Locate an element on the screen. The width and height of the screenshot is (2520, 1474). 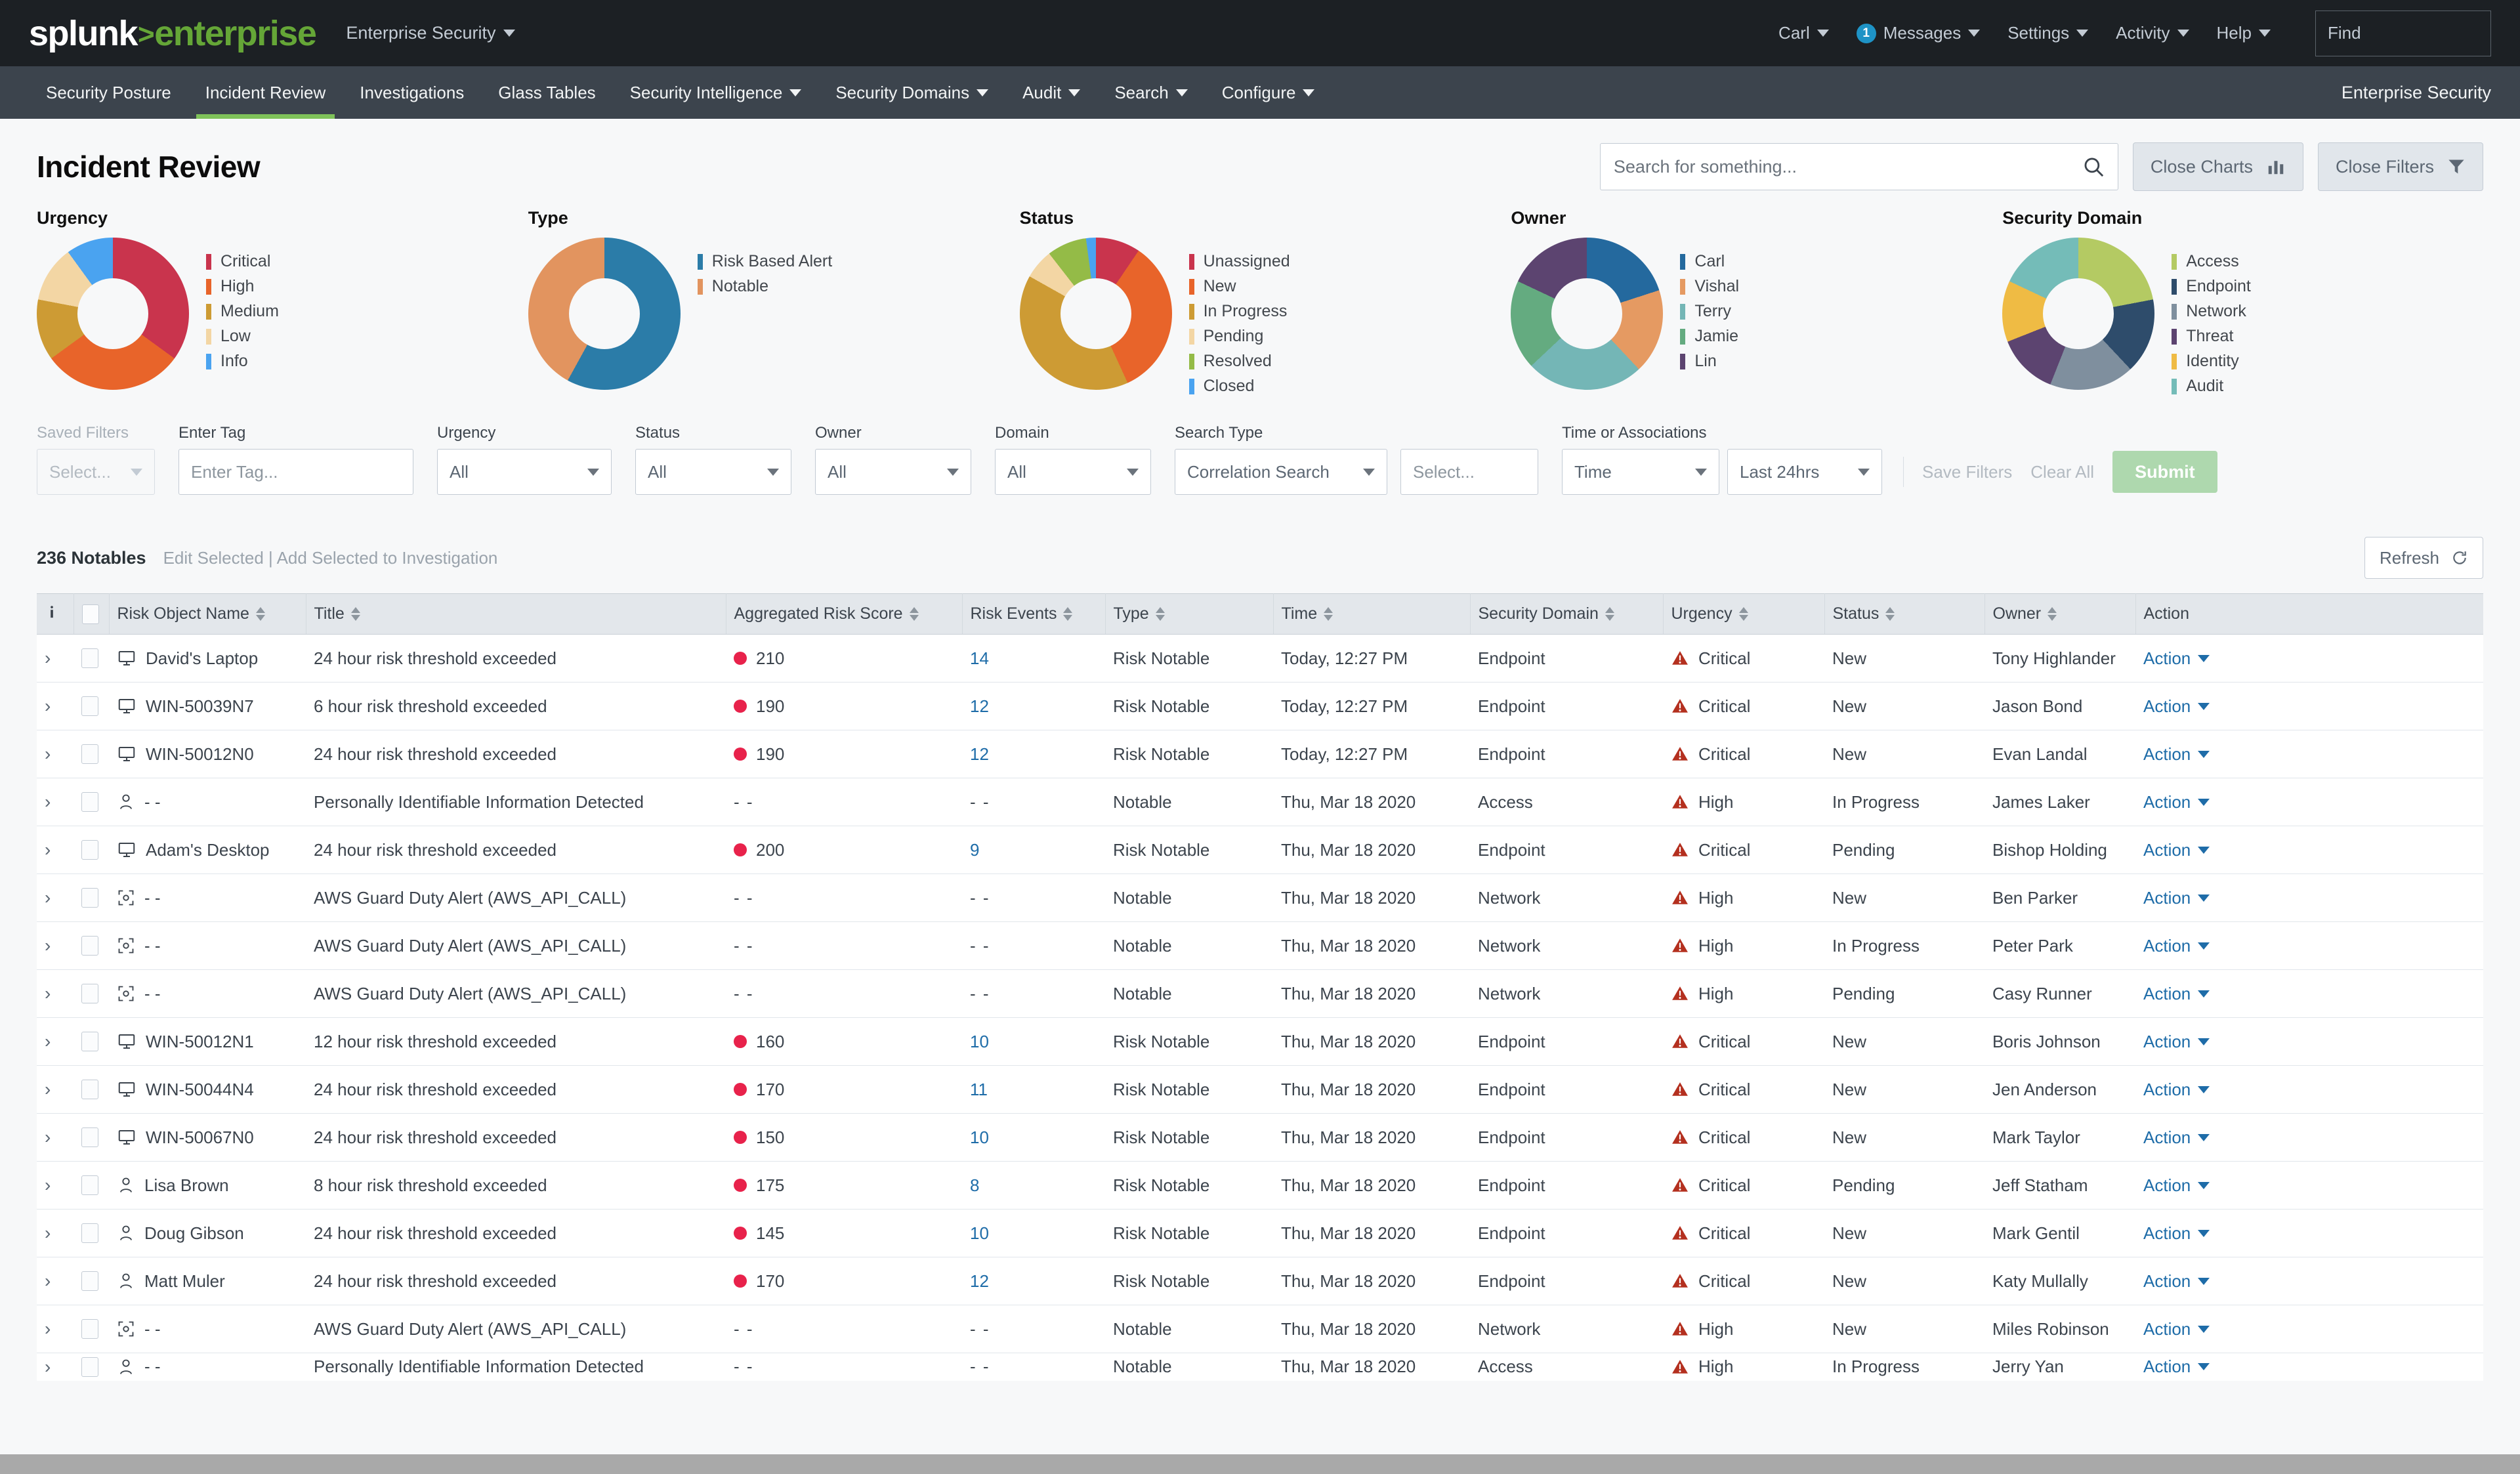
legend-item: Notable is located at coordinates (764, 286).